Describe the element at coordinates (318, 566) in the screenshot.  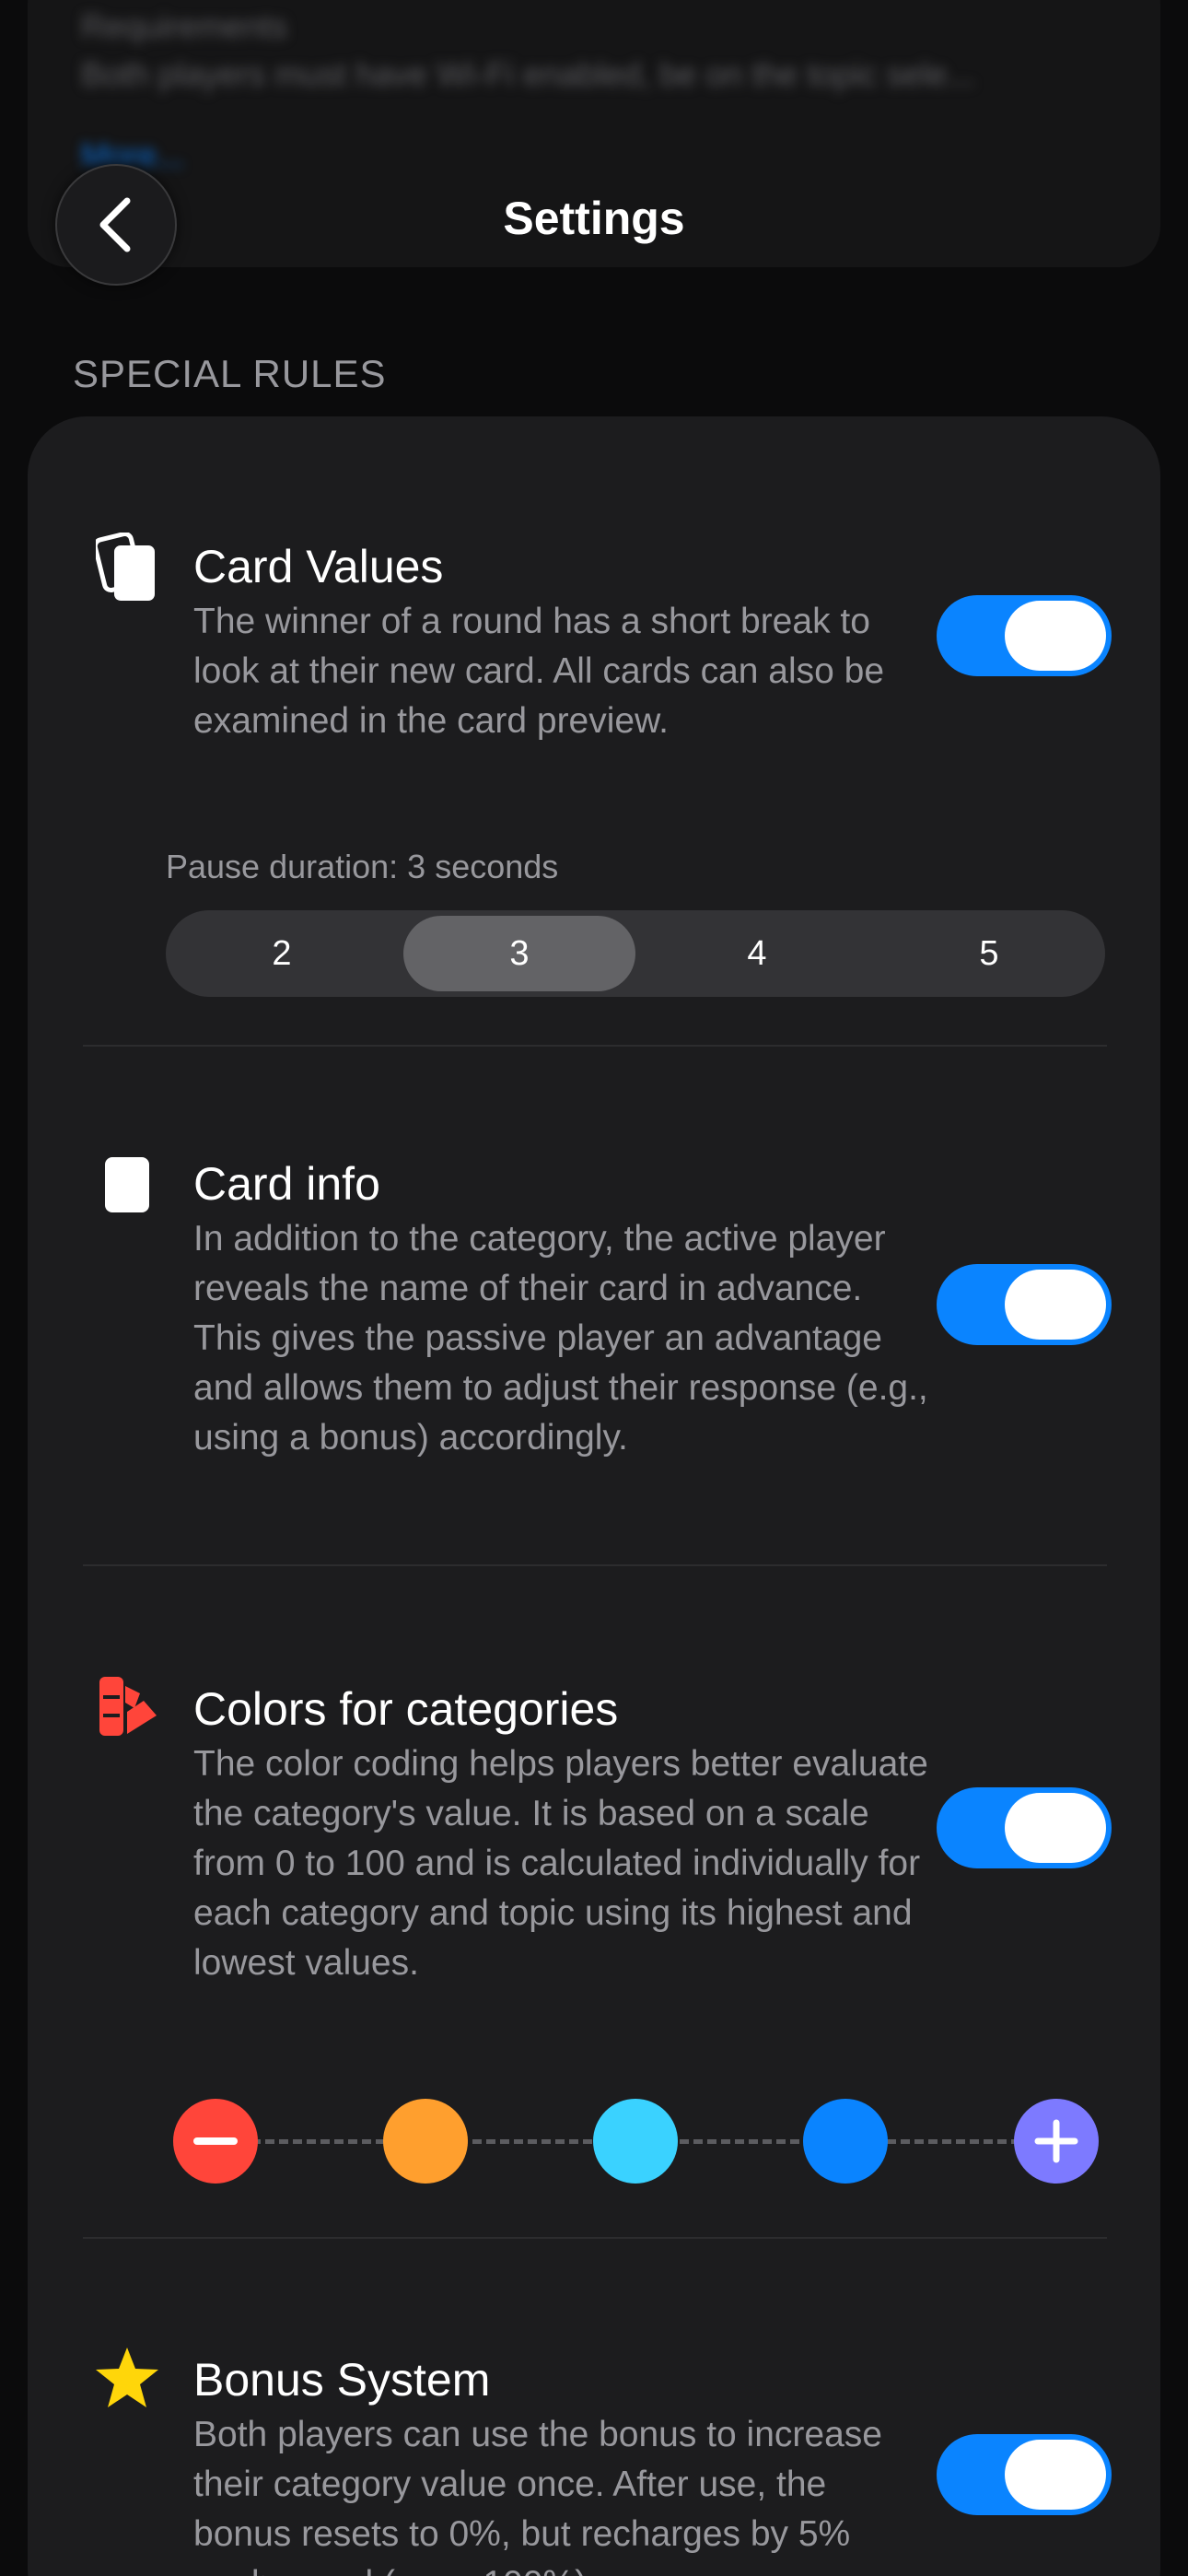
I see `card-values-title: Card Values` at that location.